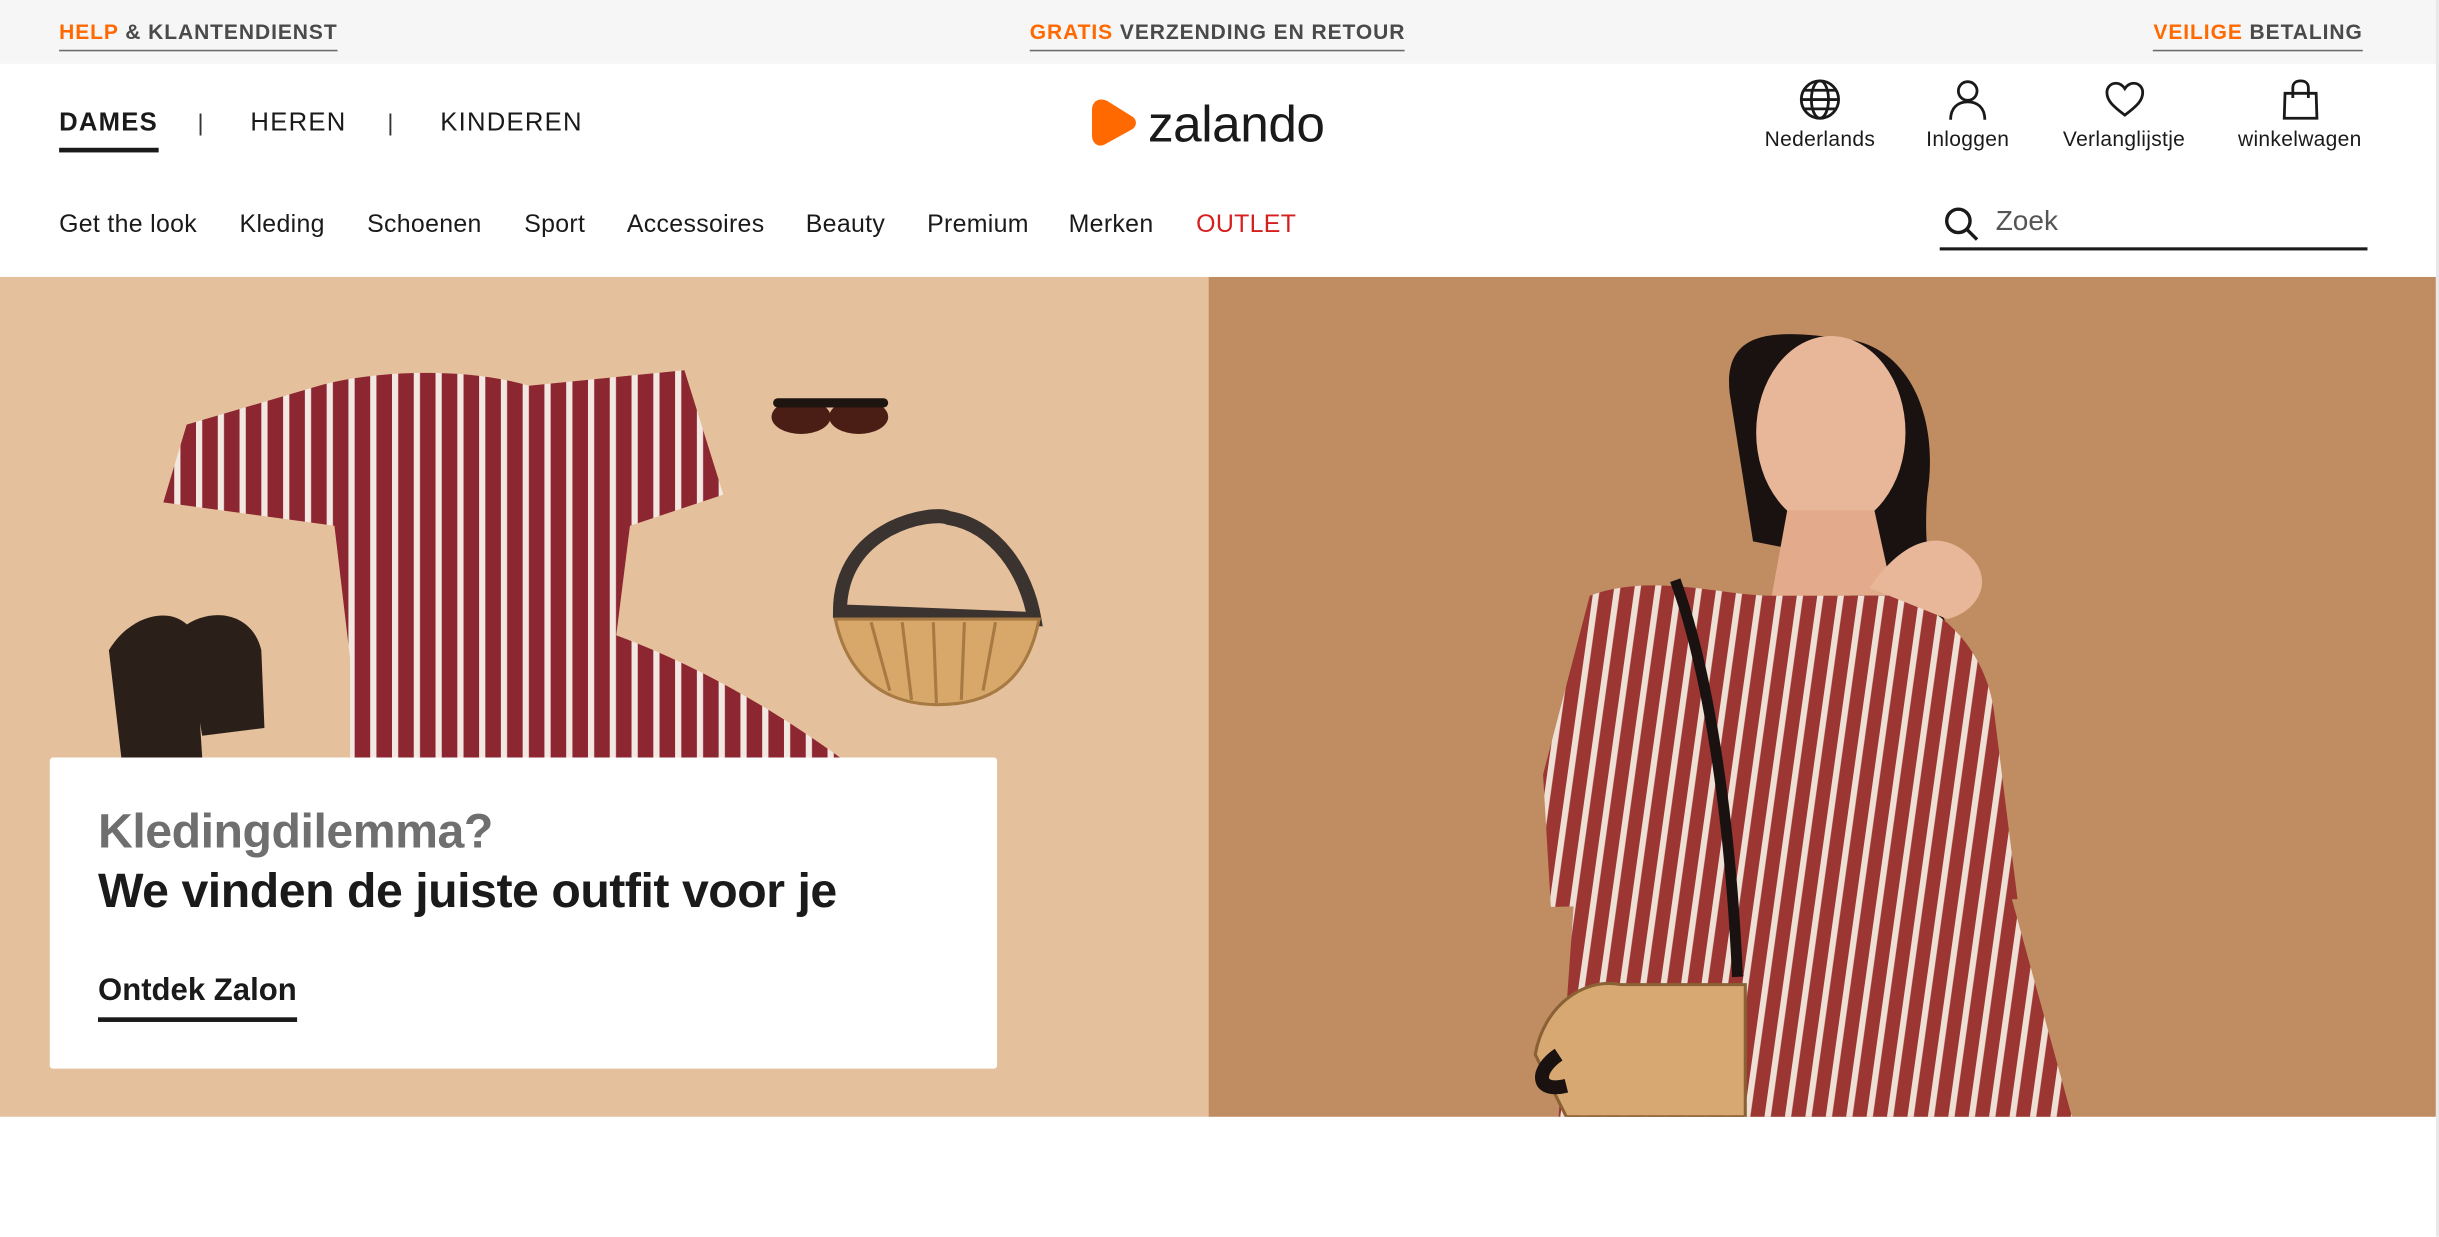  What do you see at coordinates (228, 32) in the screenshot?
I see `help-rest: & KLANTENDIENST` at bounding box center [228, 32].